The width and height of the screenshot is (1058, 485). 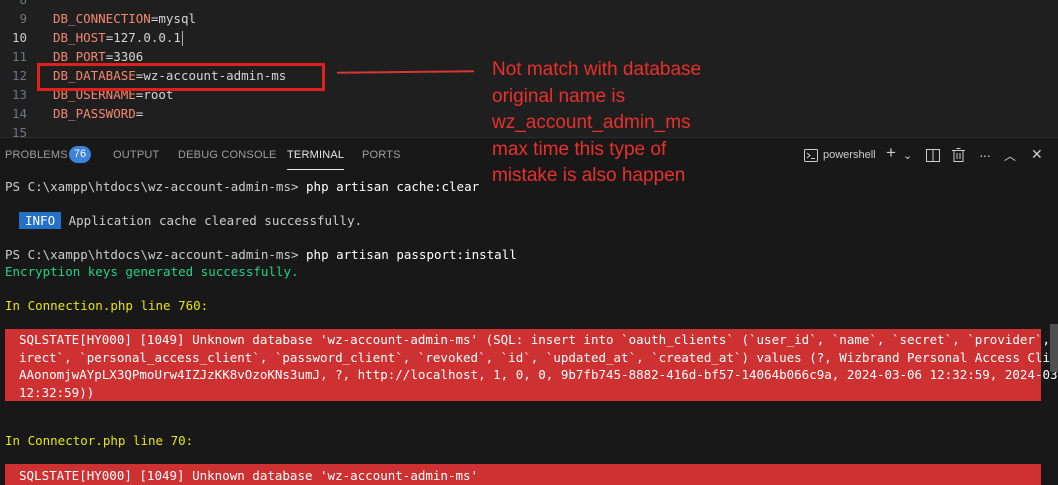 I want to click on more-actions-icon: ···, so click(x=985, y=155).